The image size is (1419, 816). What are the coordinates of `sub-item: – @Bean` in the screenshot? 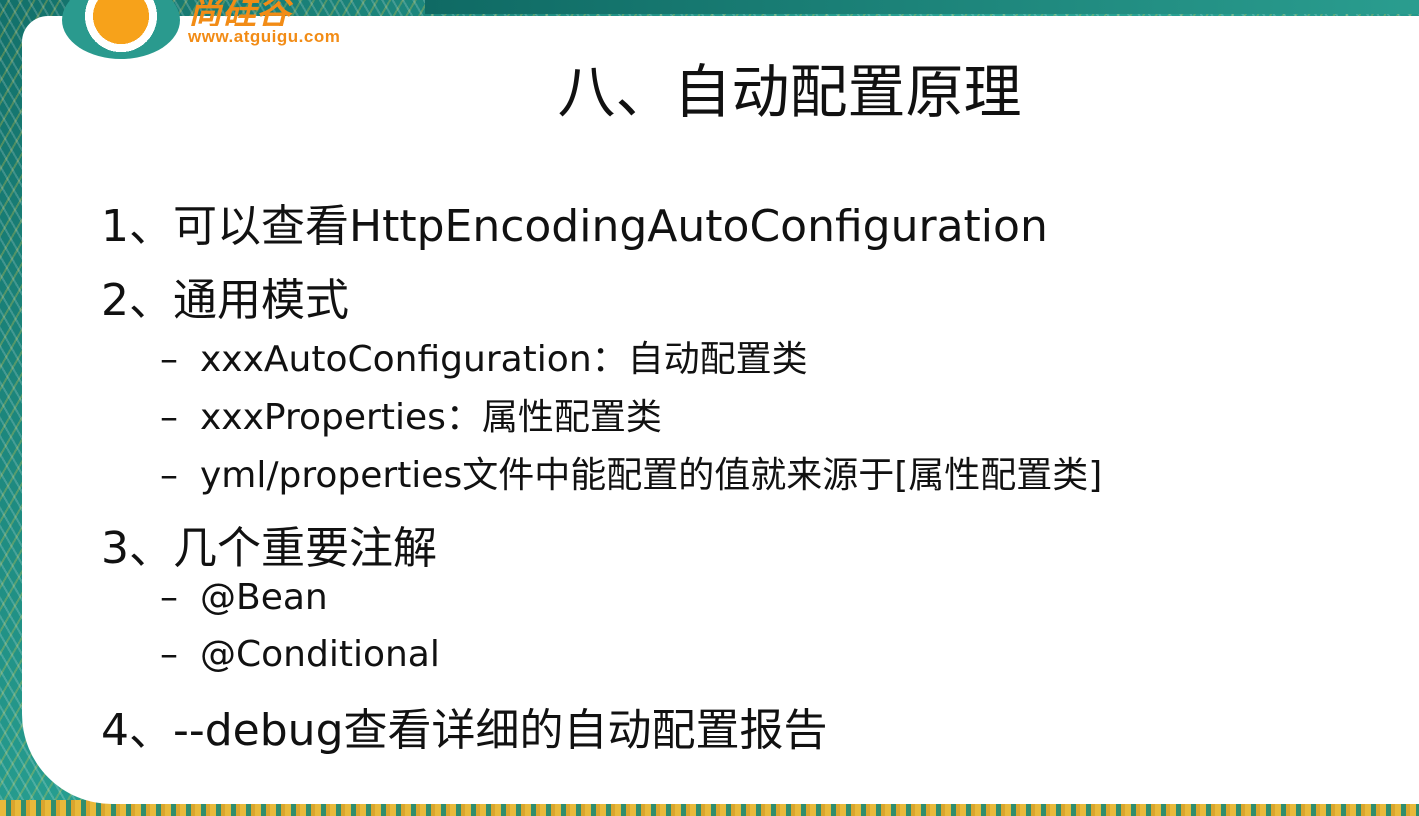 It's located at (244, 597).